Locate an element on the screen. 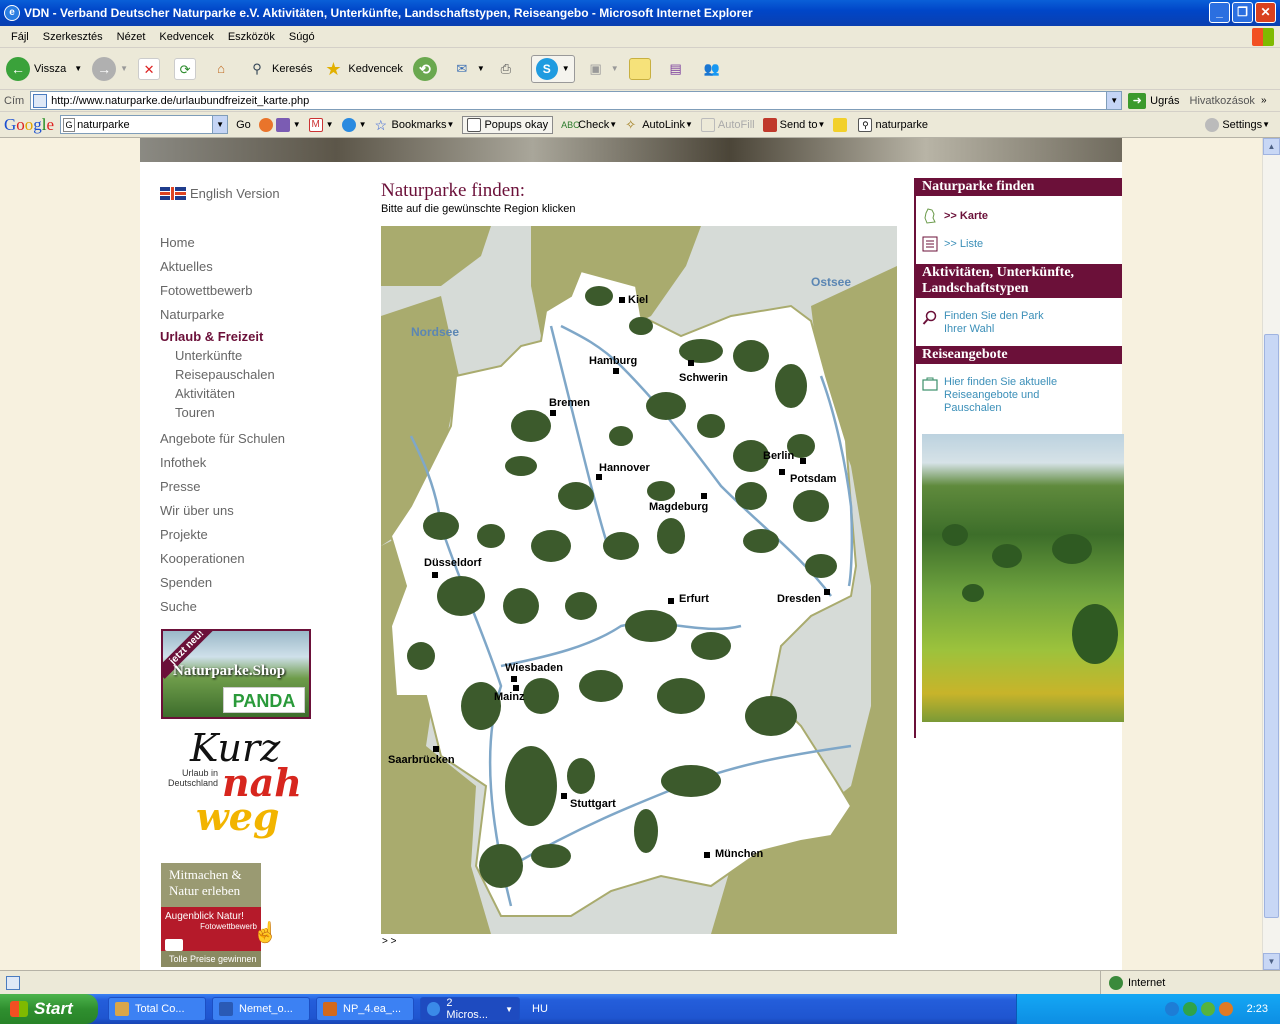  mail-button: ✉ ▼ is located at coordinates (468, 69).